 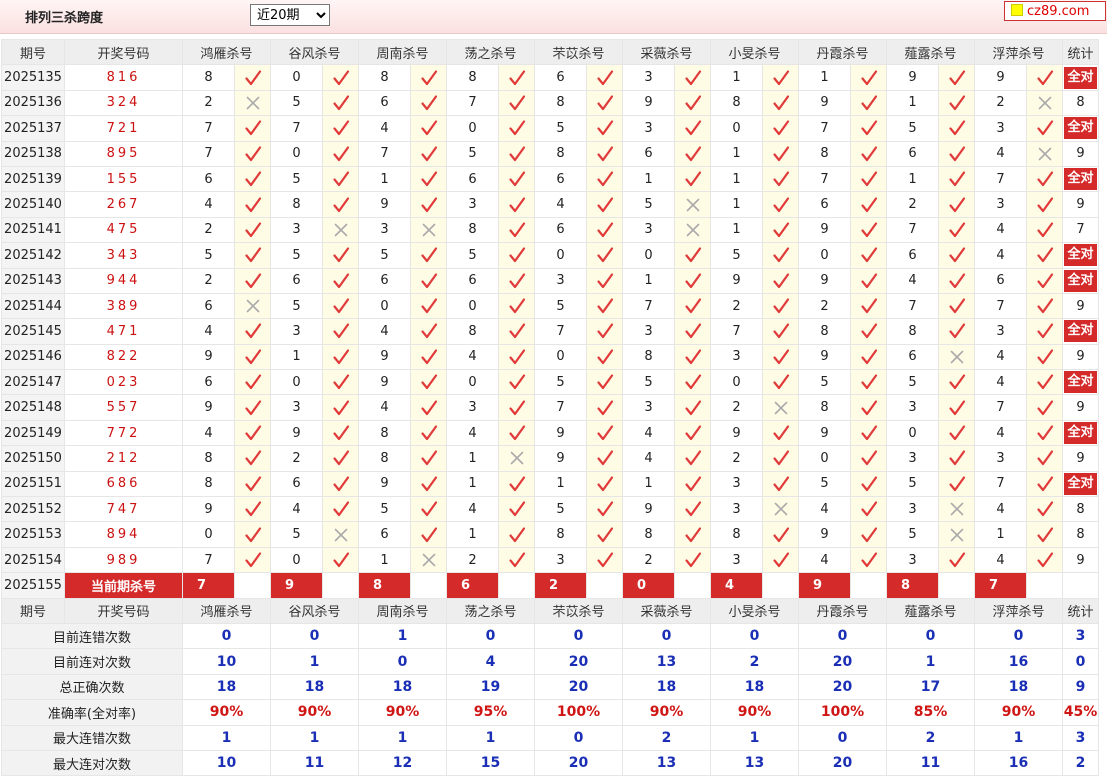 What do you see at coordinates (550, 509) in the screenshot?
I see `table-row: 2025152 747 9 4 5 4 5 9 3 4 3 4 8` at bounding box center [550, 509].